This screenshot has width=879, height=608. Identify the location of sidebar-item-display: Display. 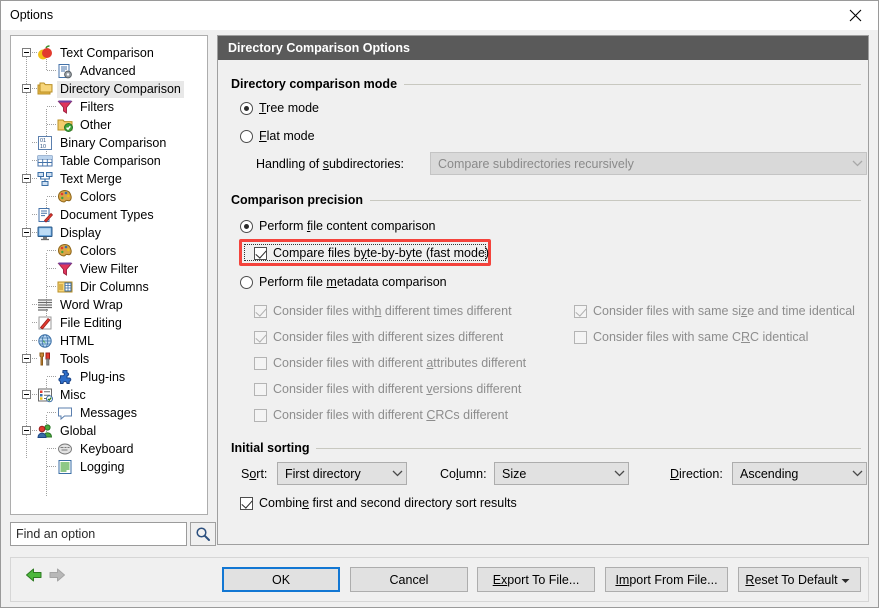
(70, 233).